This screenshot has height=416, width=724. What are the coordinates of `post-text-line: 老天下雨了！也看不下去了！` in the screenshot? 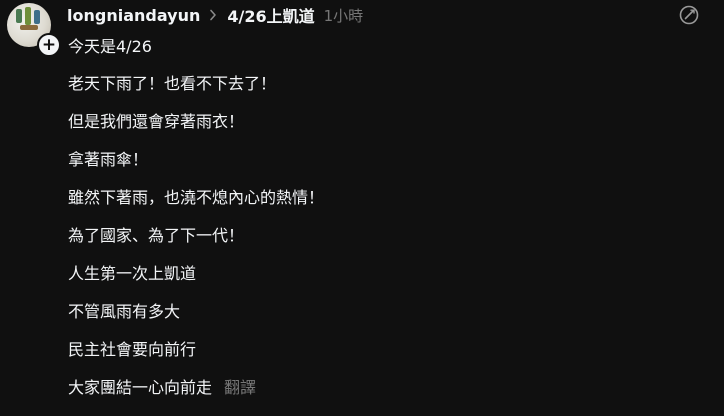 It's located at (172, 83).